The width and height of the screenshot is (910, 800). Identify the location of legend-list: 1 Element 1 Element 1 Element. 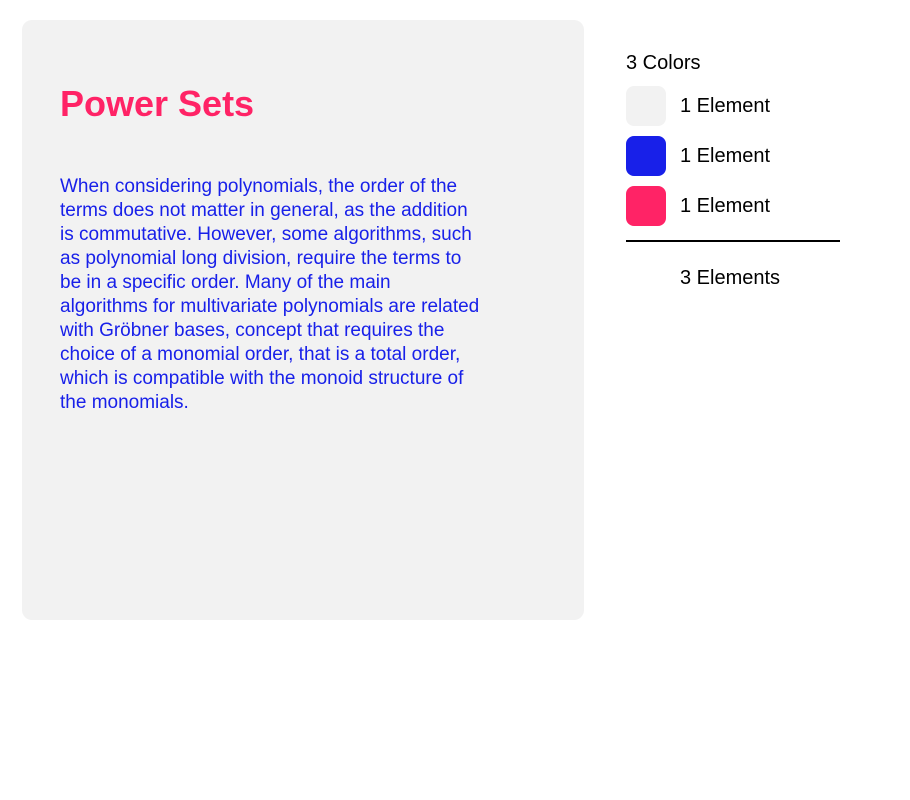
(733, 156).